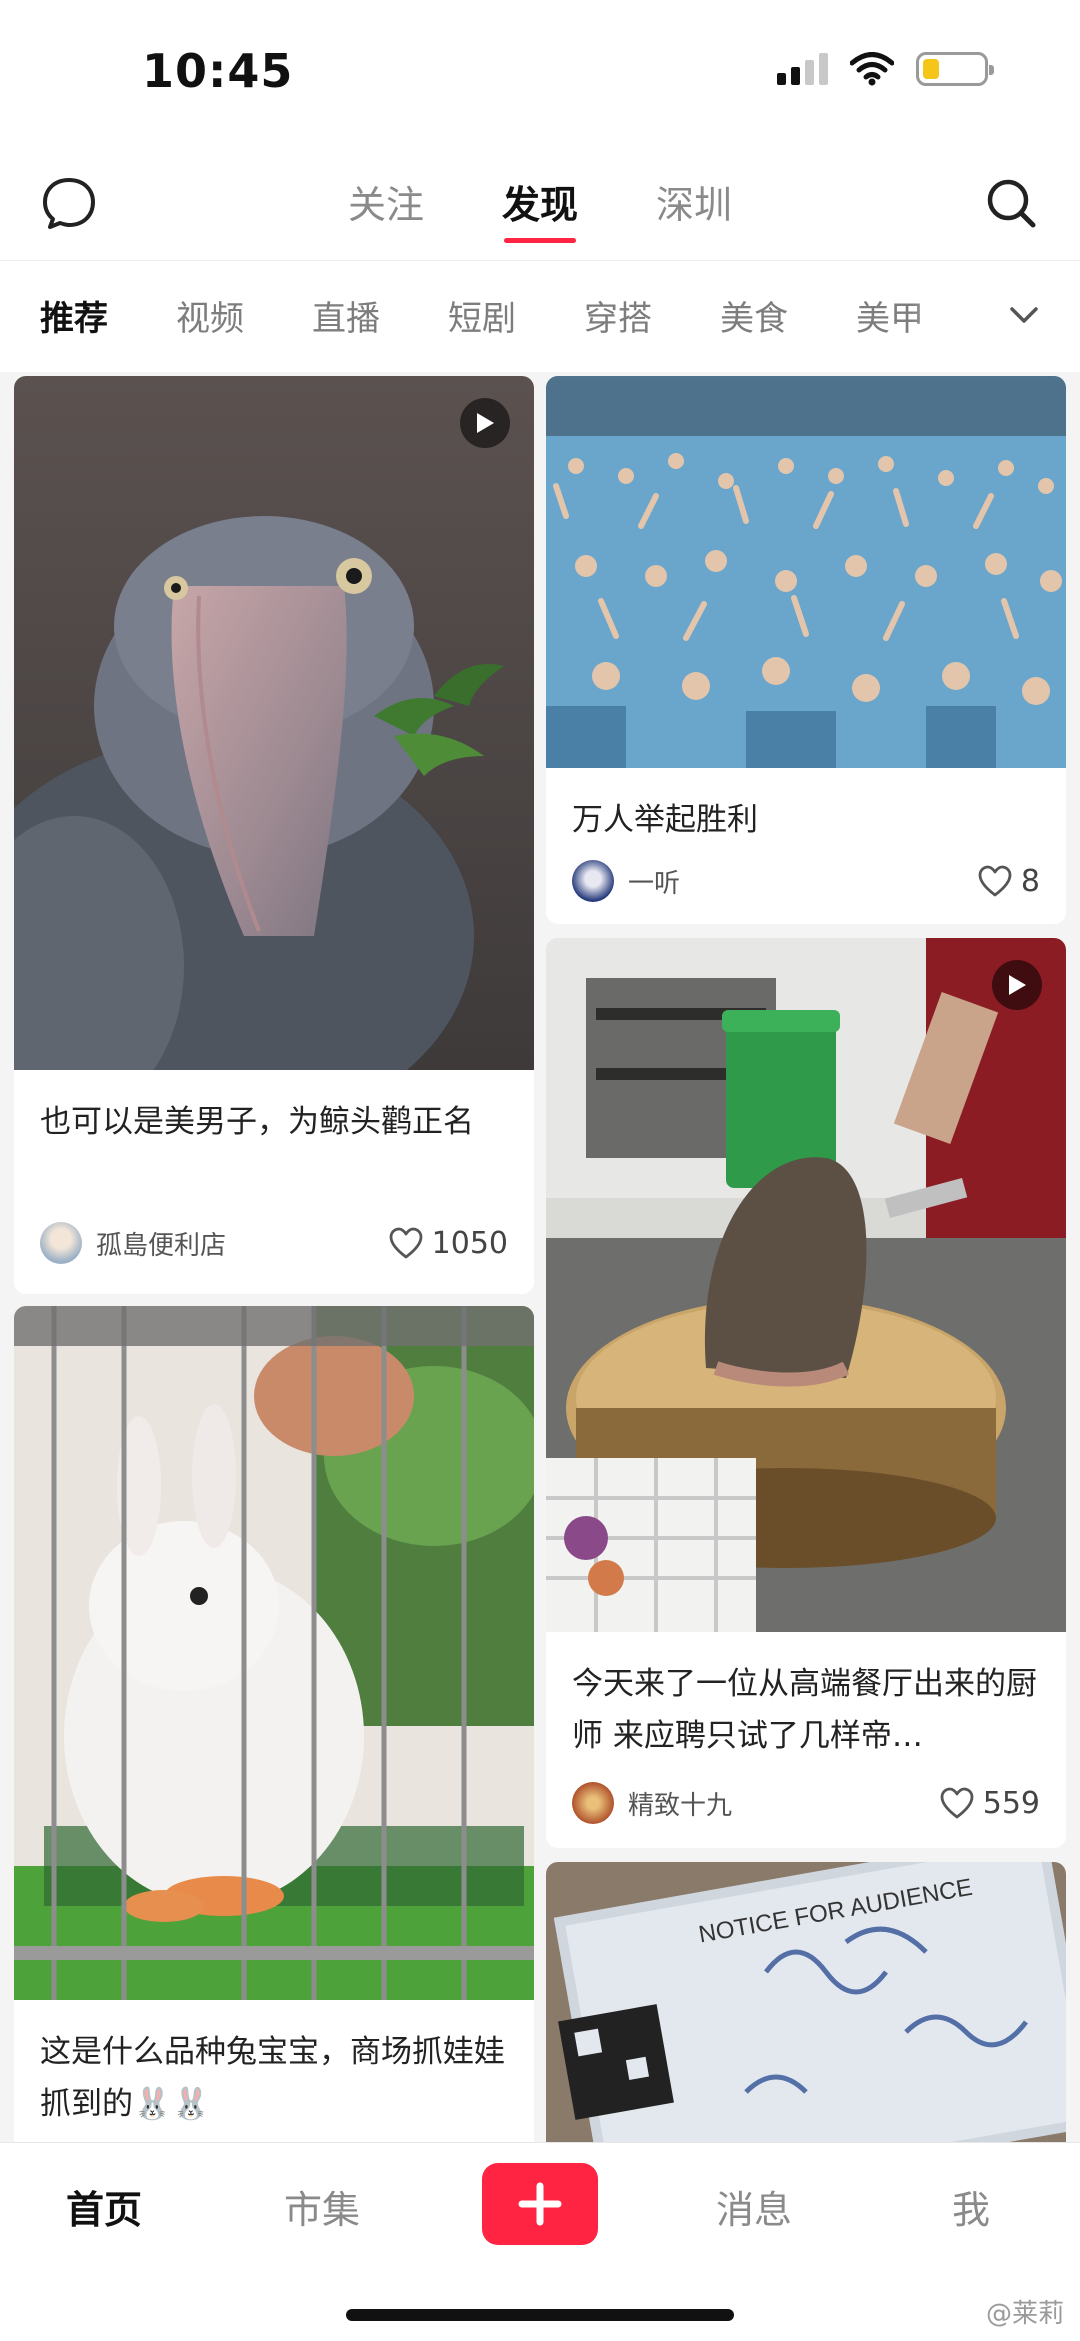  Describe the element at coordinates (74, 315) in the screenshot. I see `category-recommend: 推荐` at that location.